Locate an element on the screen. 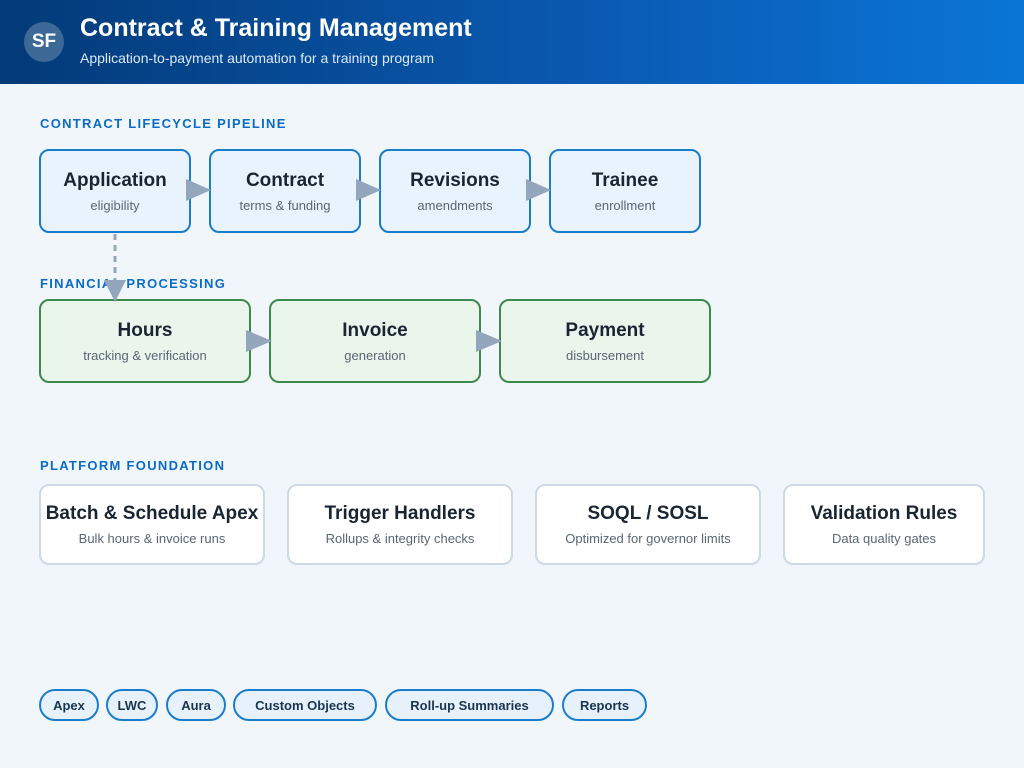 The image size is (1024, 768). tag-pill: LWC is located at coordinates (132, 705).